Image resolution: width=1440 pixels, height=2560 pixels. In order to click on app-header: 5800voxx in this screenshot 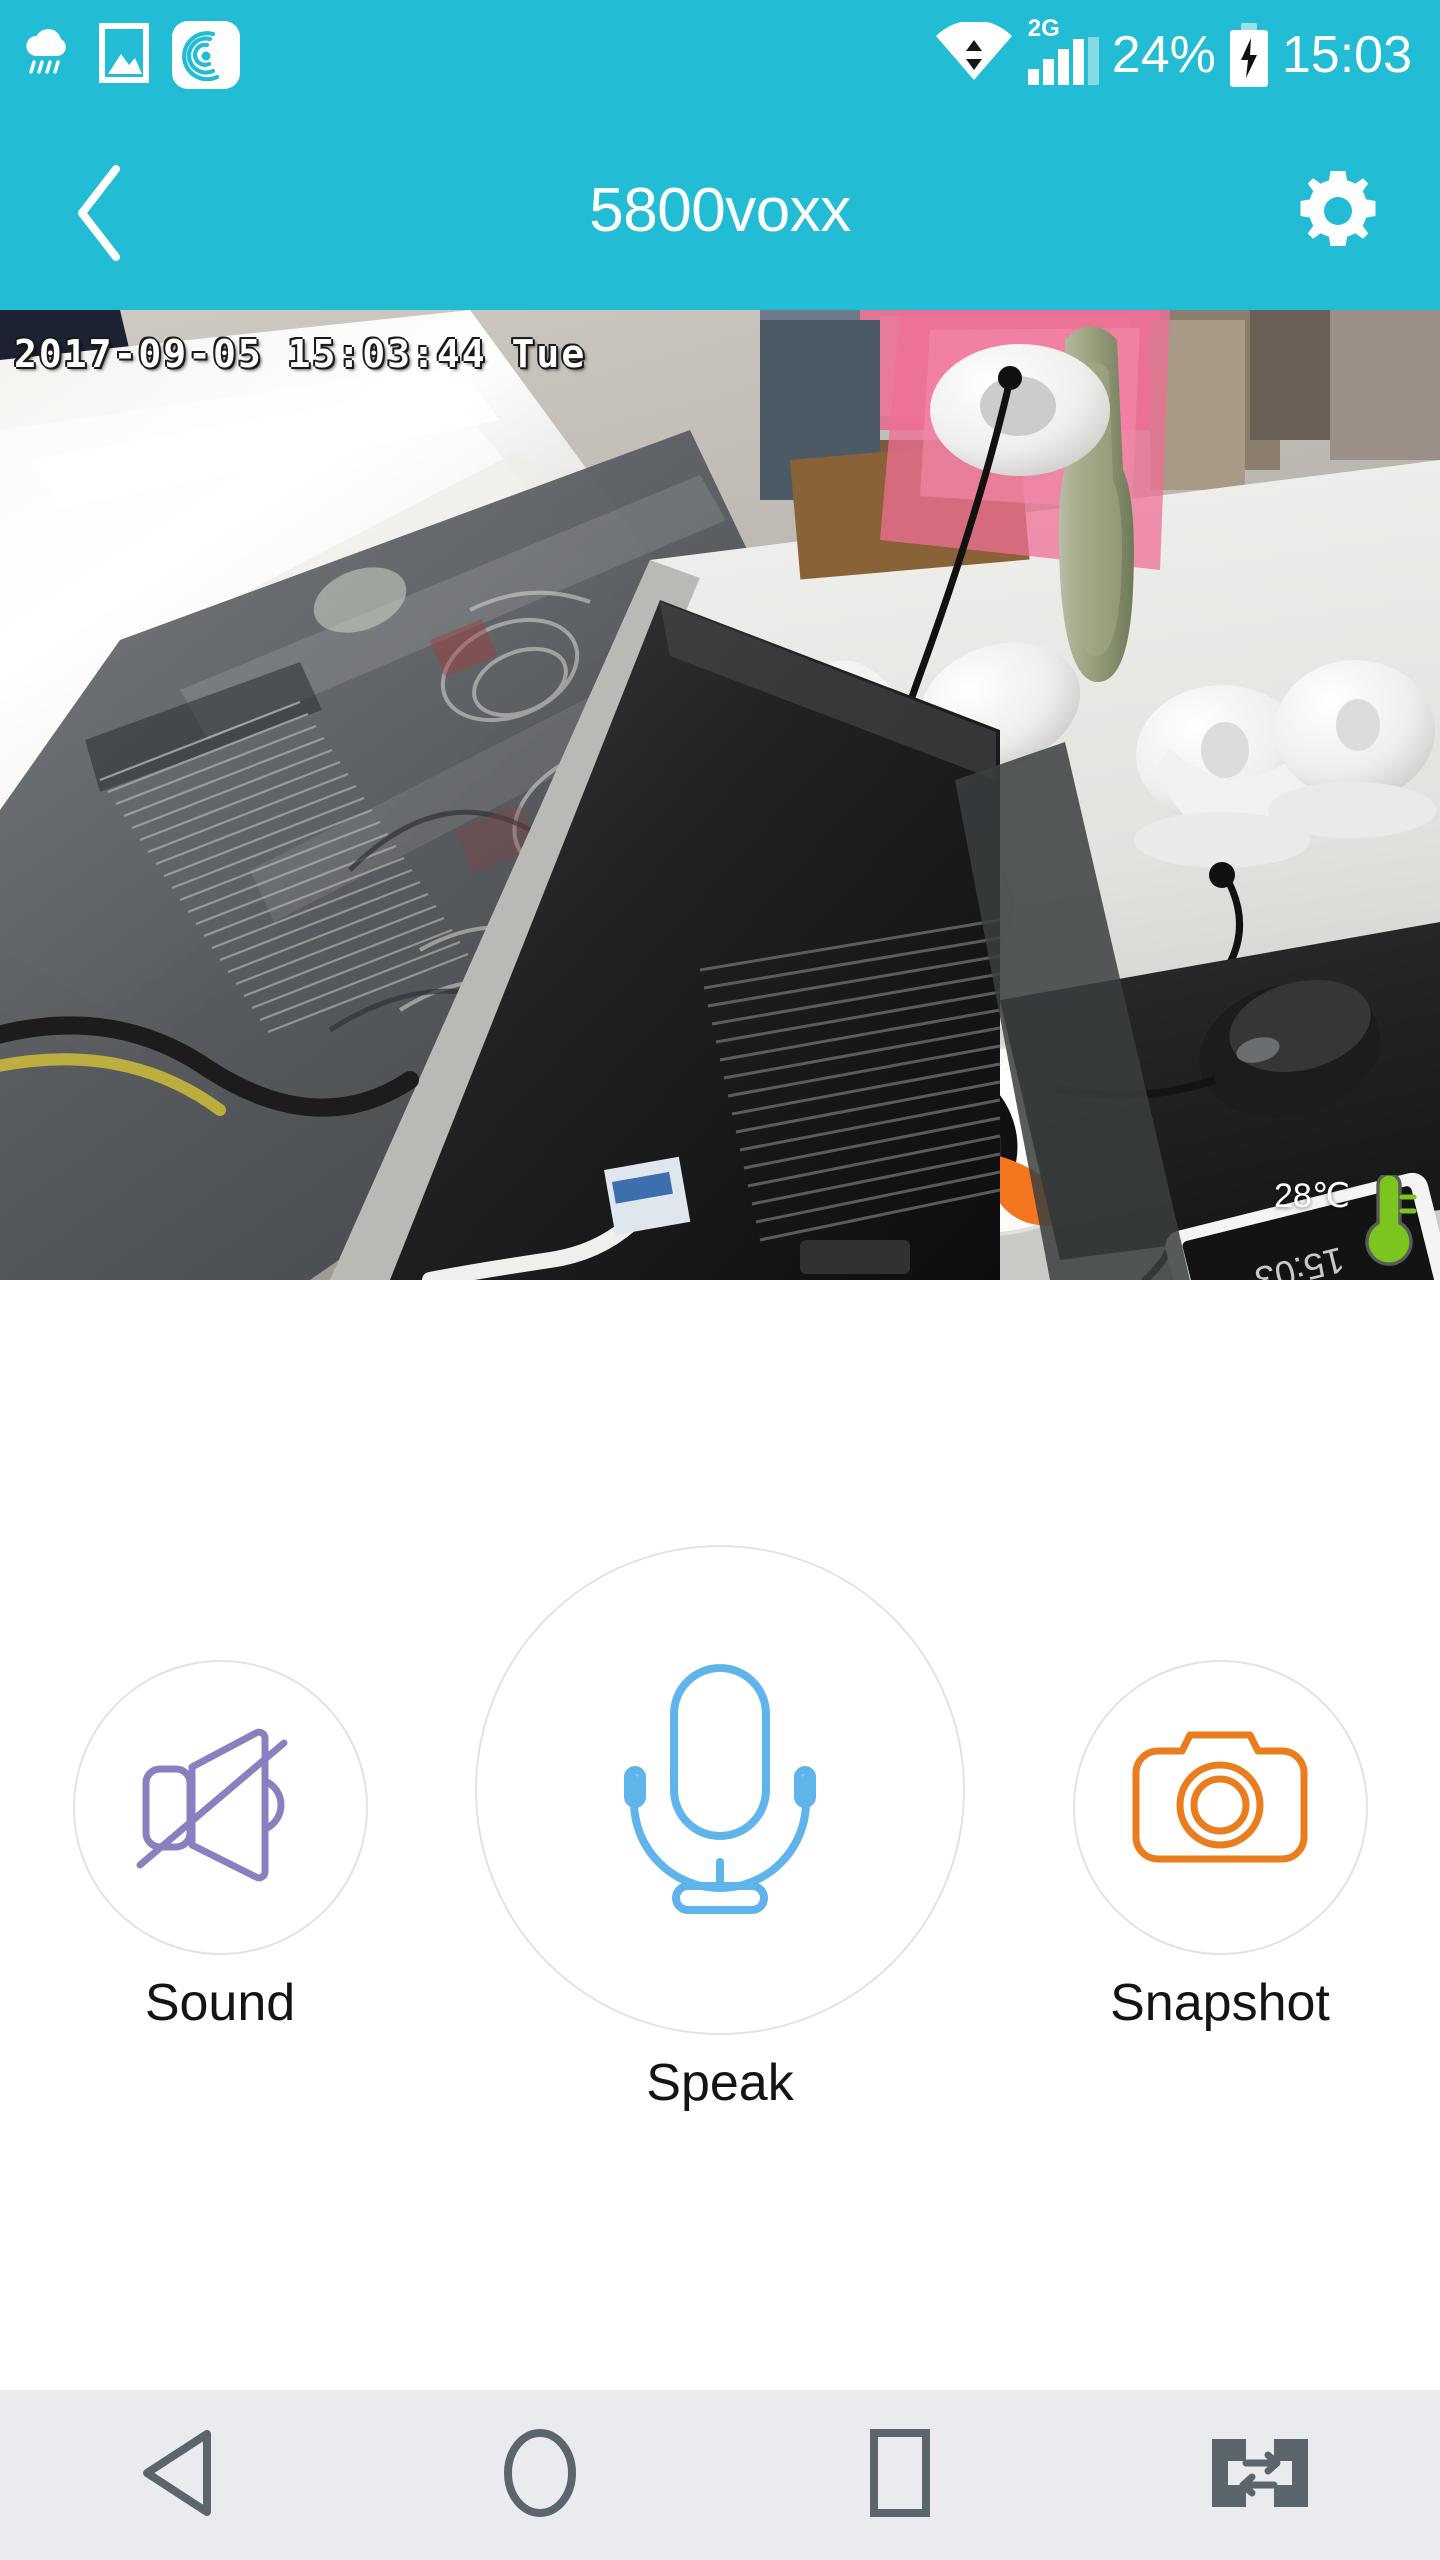, I will do `click(720, 210)`.